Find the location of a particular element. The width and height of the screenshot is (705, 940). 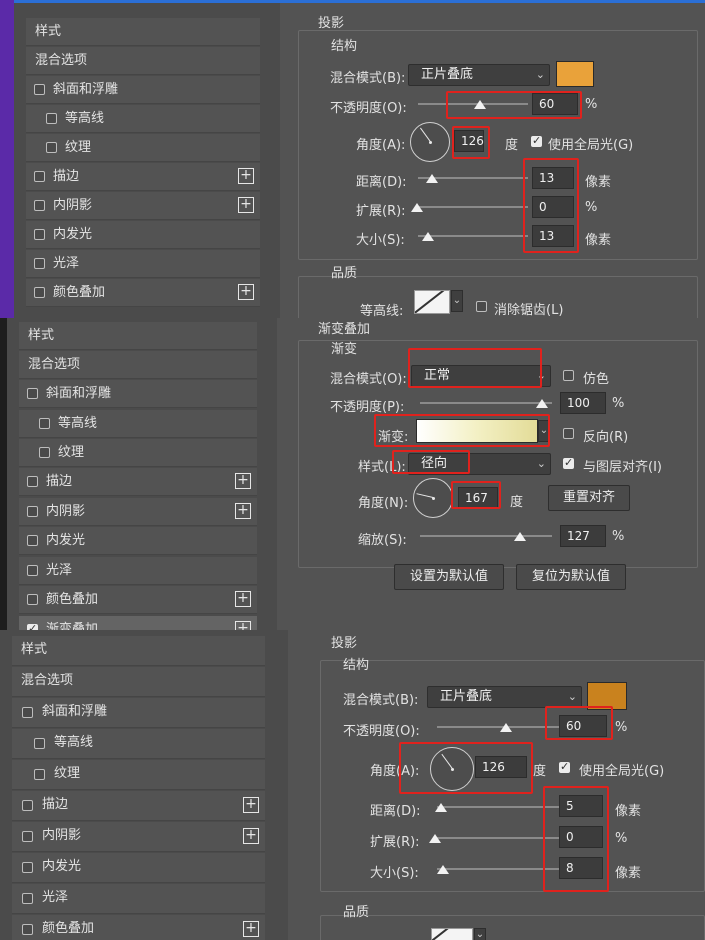

gradient-style-select: 径向 ⌄ is located at coordinates (479, 464).